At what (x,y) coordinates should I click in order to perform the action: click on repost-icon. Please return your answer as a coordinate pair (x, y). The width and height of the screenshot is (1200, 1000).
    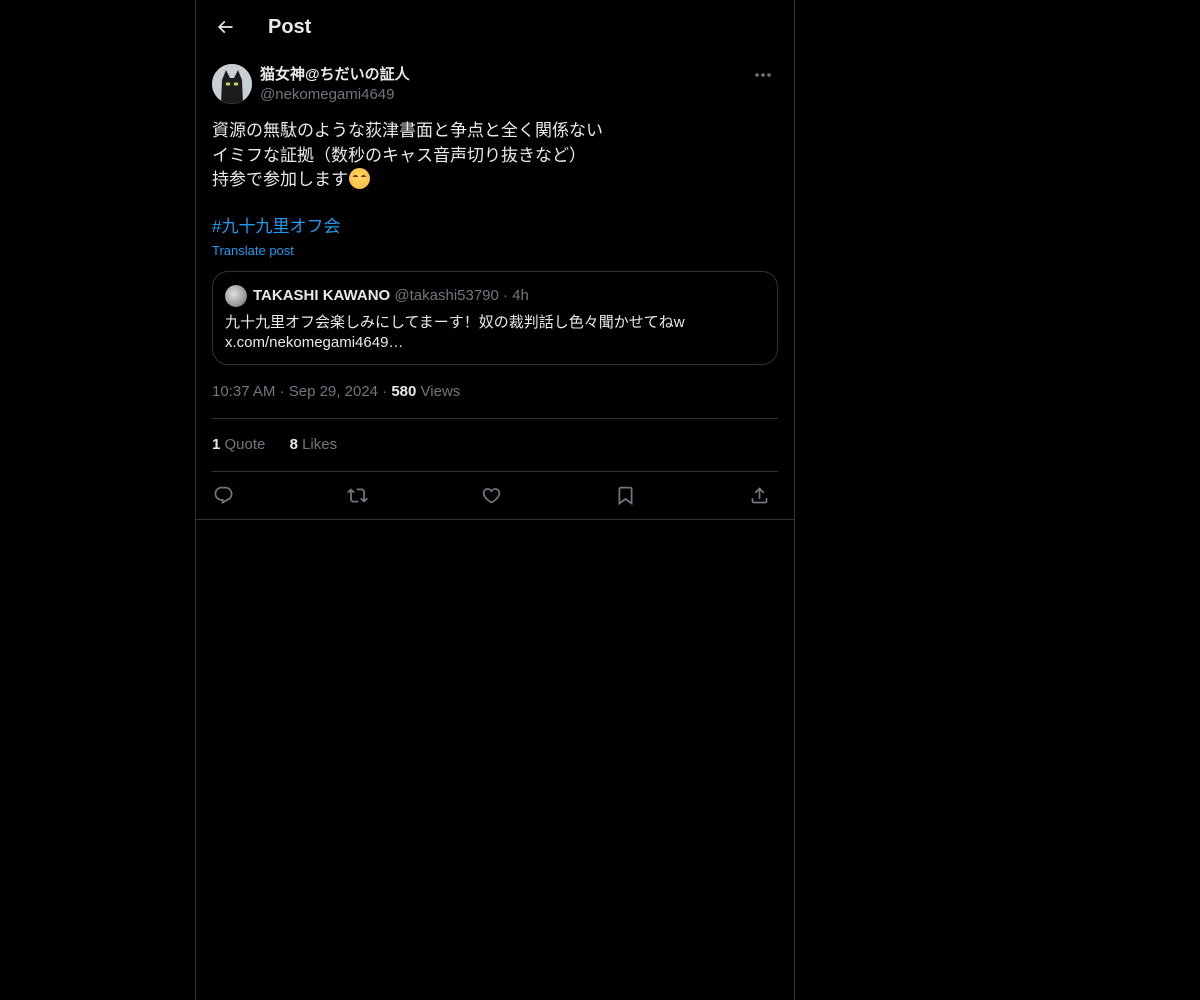
    Looking at the image, I should click on (357, 495).